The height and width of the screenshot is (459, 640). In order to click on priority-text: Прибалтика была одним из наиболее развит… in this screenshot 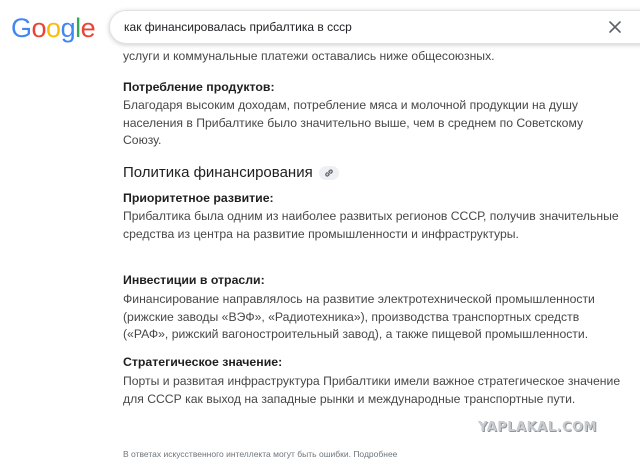, I will do `click(371, 225)`.